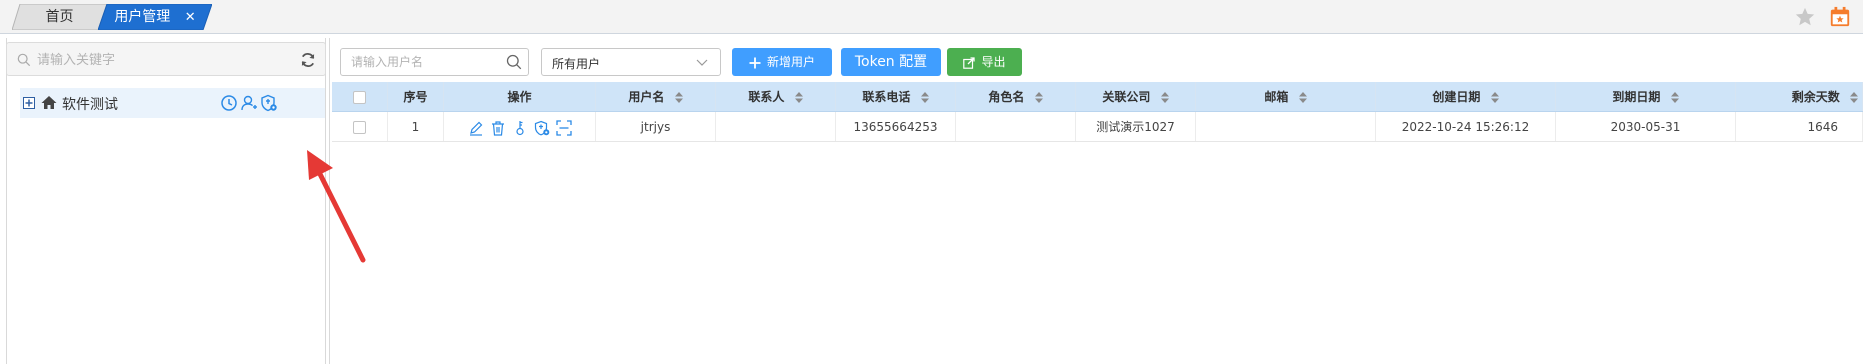  I want to click on cell-email, so click(1286, 126).